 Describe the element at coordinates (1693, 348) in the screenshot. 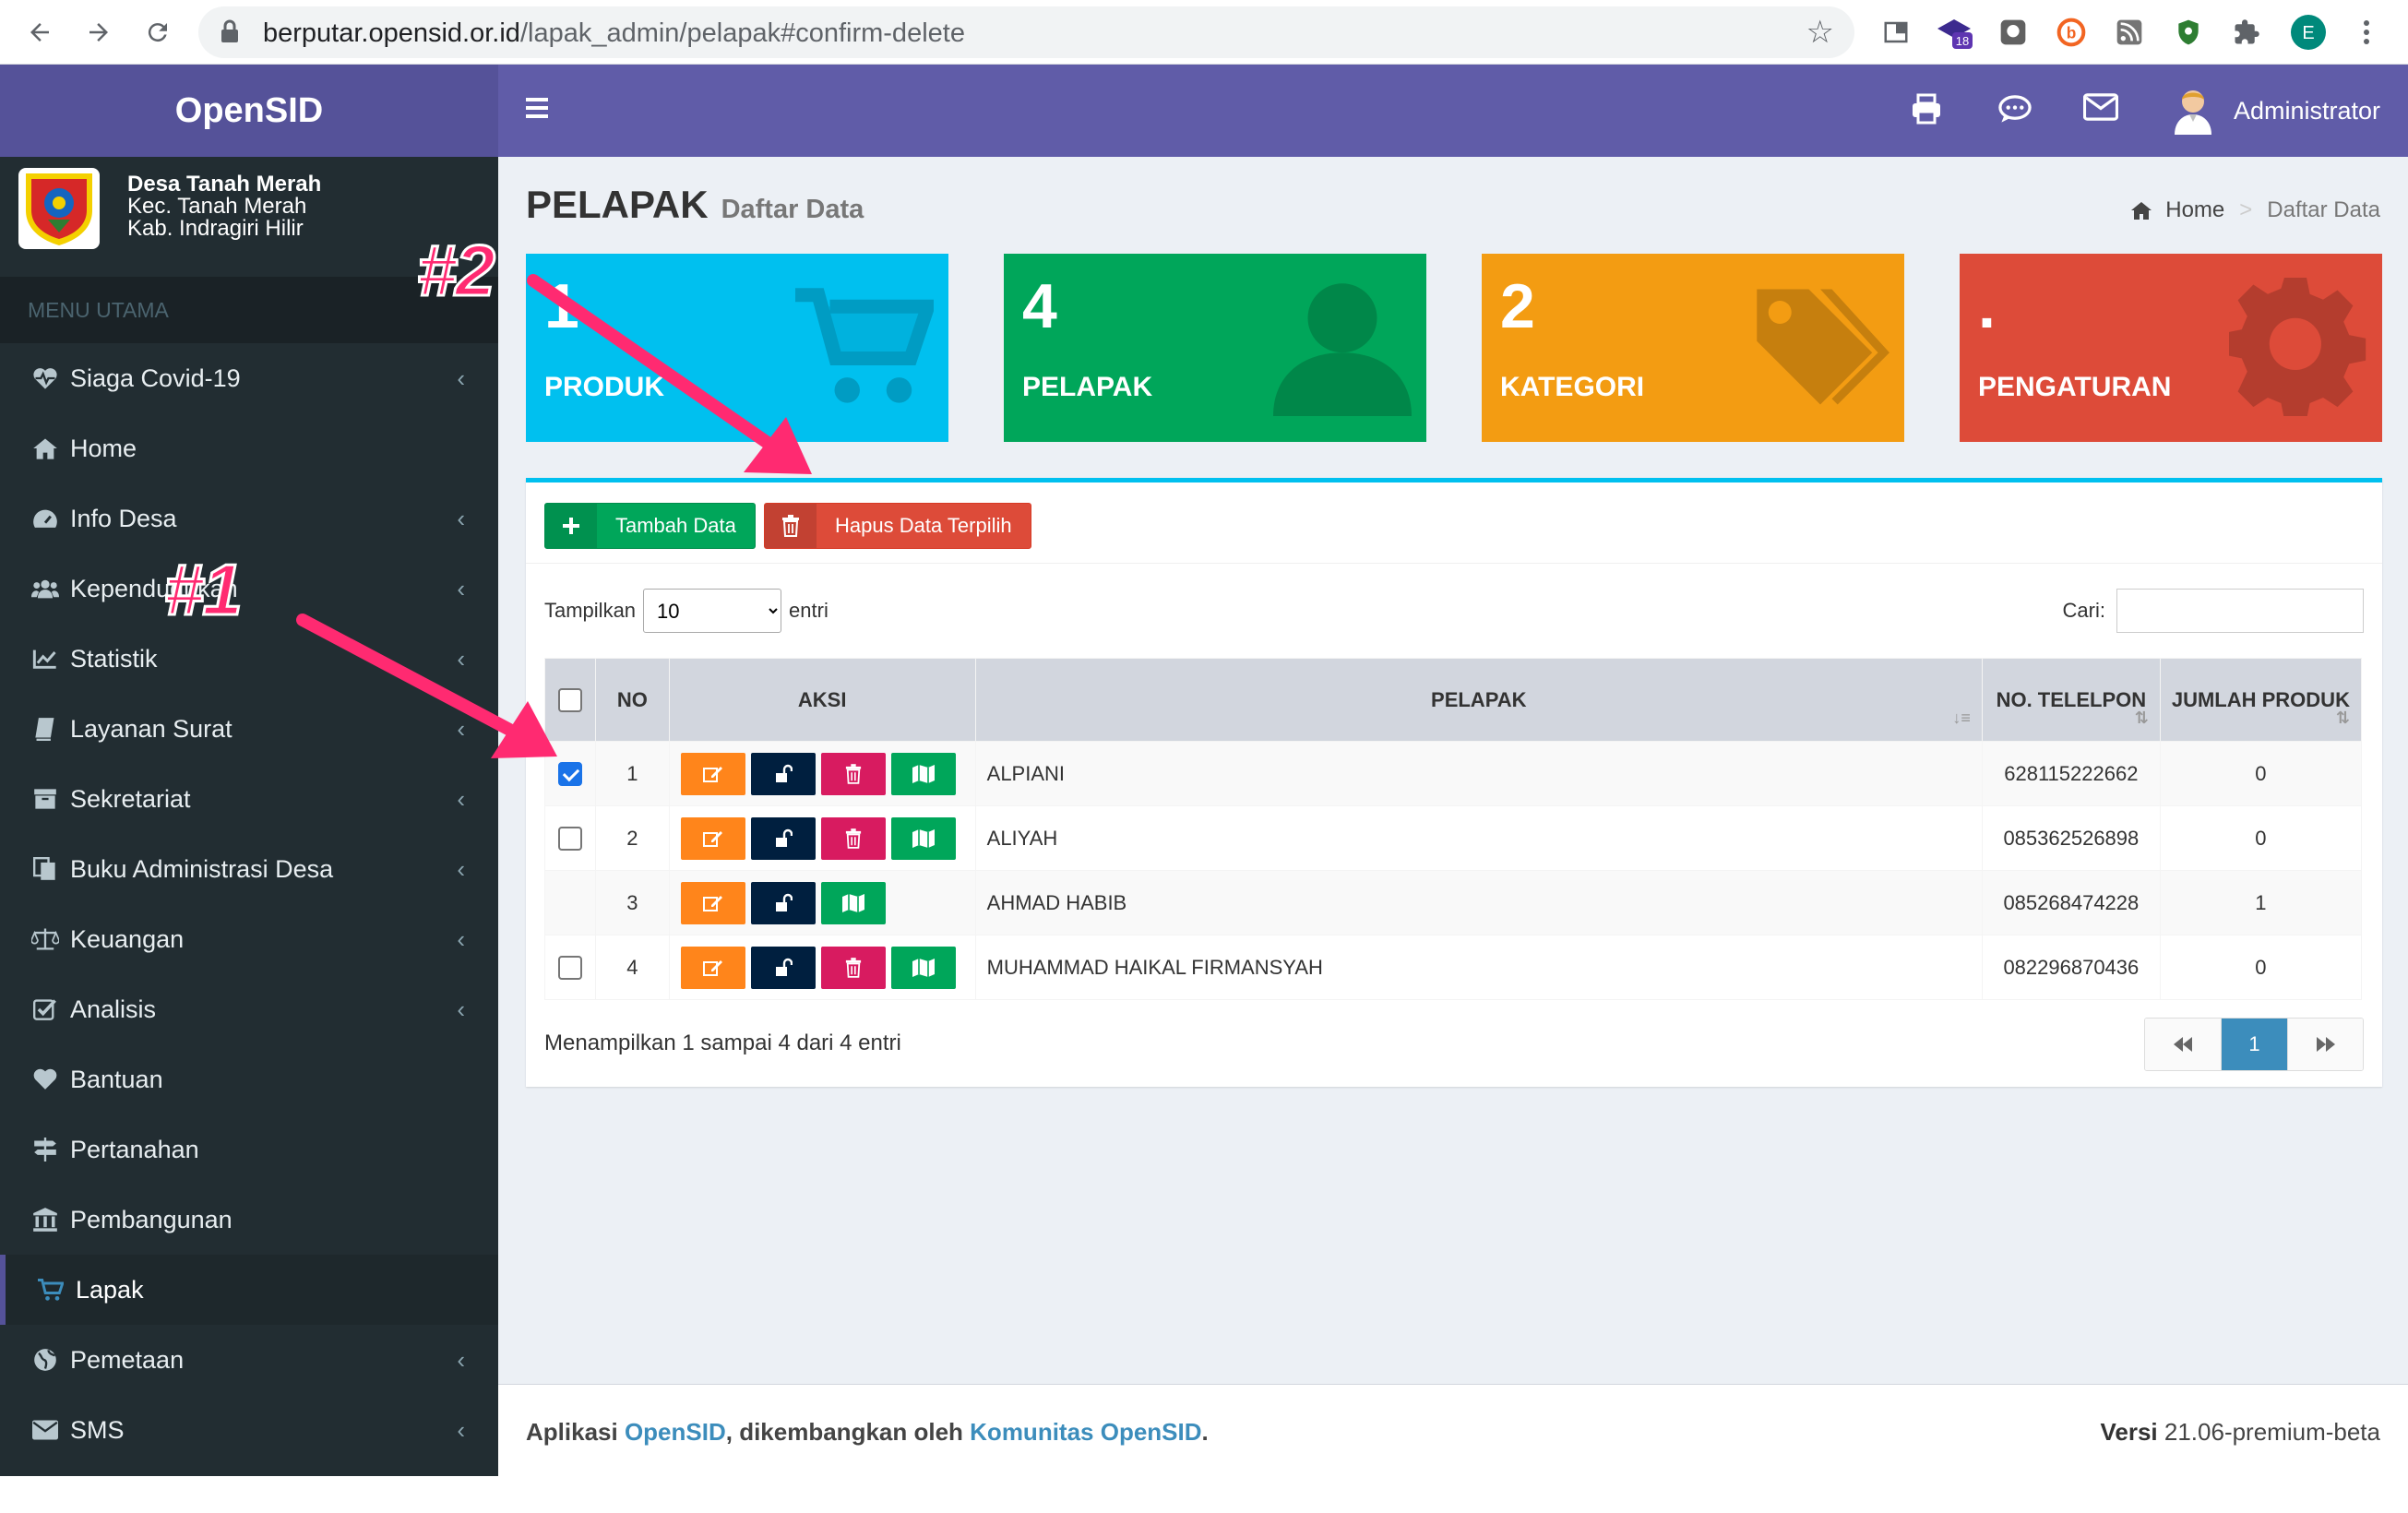

I see `tile-kategori: 2 KATEGORI` at that location.